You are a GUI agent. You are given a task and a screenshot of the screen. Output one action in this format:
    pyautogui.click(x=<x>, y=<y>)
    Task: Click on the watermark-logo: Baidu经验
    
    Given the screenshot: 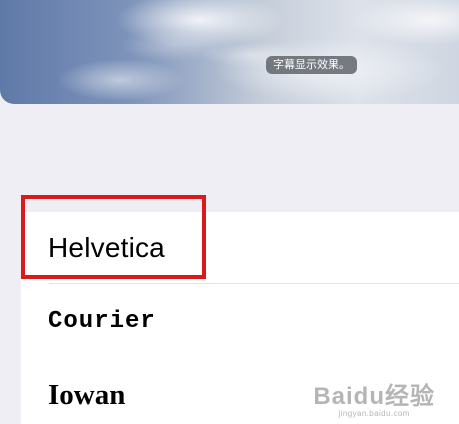 What is the action you would take?
    pyautogui.click(x=374, y=396)
    